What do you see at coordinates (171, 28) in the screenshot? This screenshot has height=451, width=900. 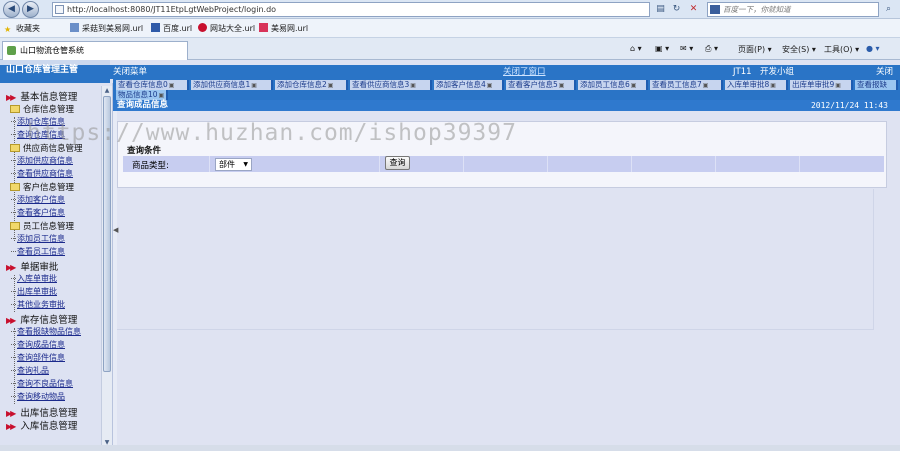 I see `favorite-link-2: 百度.url` at bounding box center [171, 28].